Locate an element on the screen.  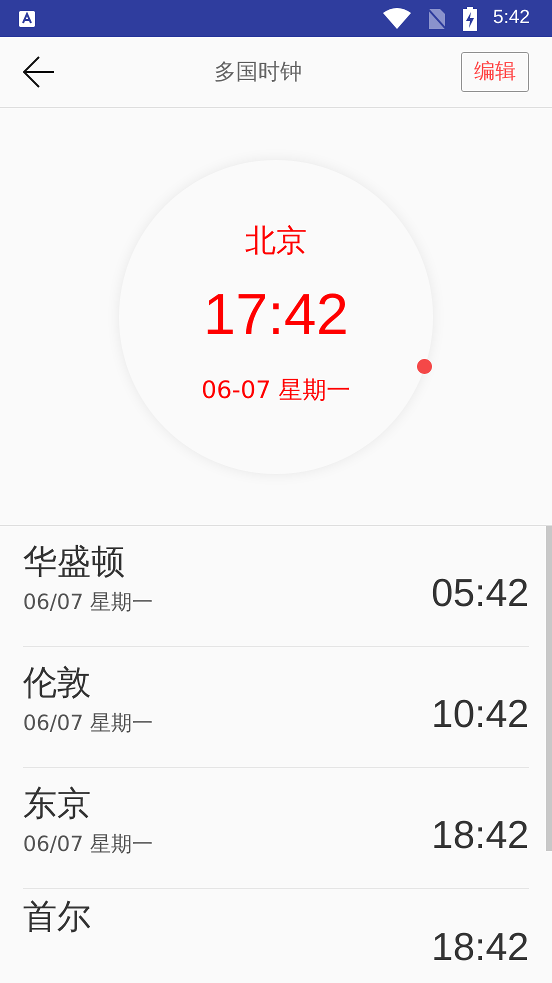
screen-title: 多国时钟 is located at coordinates (258, 72).